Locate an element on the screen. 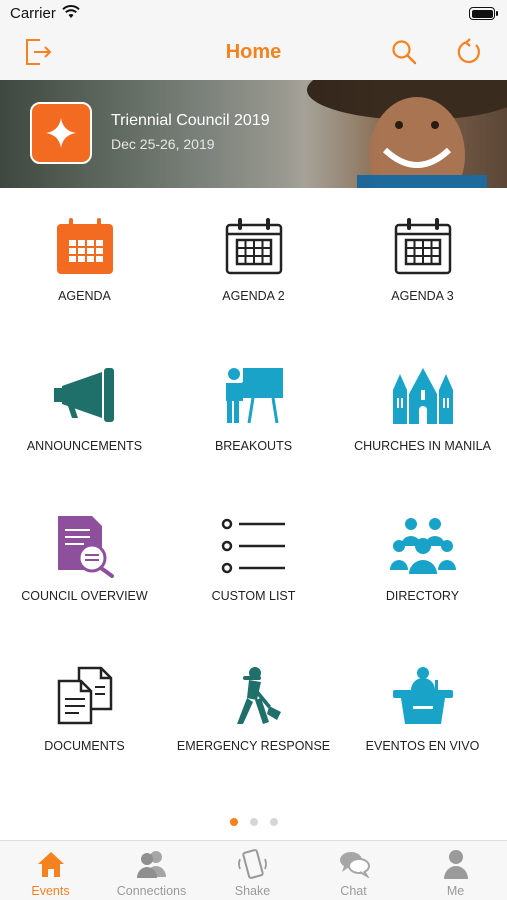 The height and width of the screenshot is (900, 507). tab-shake: Shake is located at coordinates (252, 870).